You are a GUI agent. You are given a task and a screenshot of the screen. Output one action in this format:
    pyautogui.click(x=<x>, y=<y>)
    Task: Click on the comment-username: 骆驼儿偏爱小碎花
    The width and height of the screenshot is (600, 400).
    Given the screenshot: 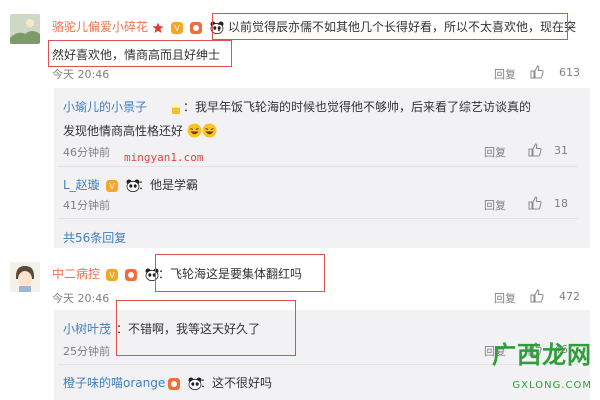 What is the action you would take?
    pyautogui.click(x=100, y=26)
    